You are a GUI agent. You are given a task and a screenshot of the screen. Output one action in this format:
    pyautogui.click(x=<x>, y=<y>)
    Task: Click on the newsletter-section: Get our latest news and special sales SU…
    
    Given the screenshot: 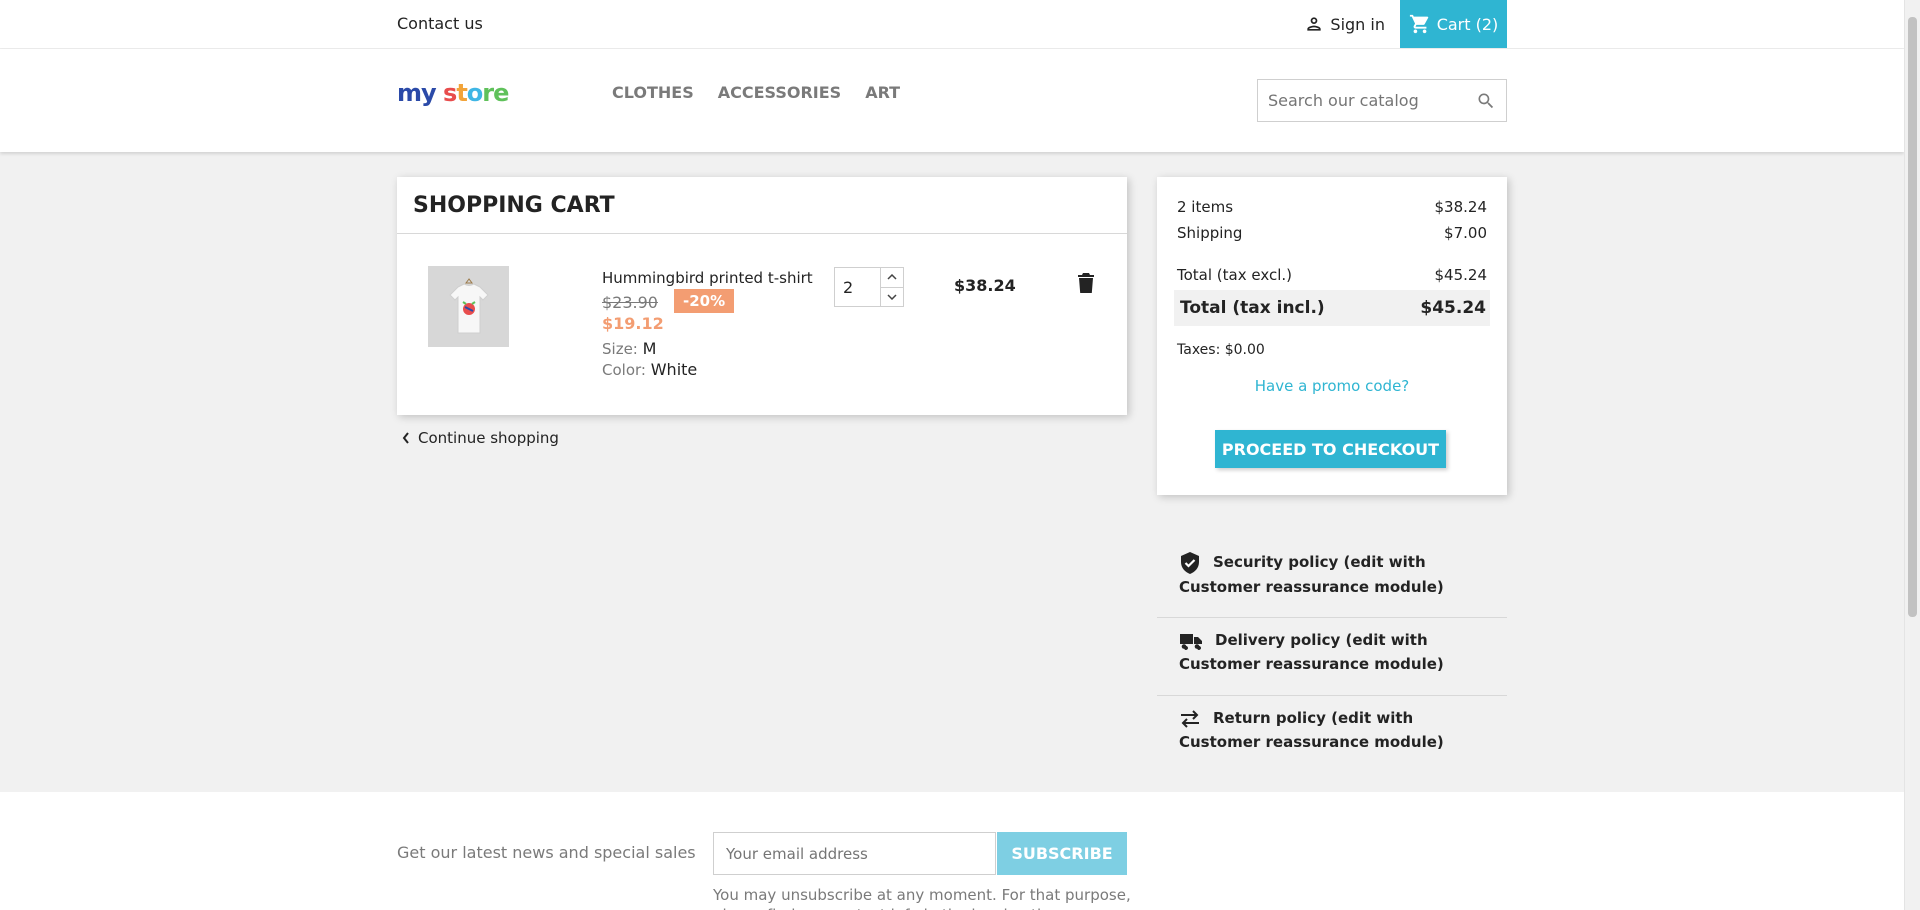 What is the action you would take?
    pyautogui.click(x=952, y=851)
    